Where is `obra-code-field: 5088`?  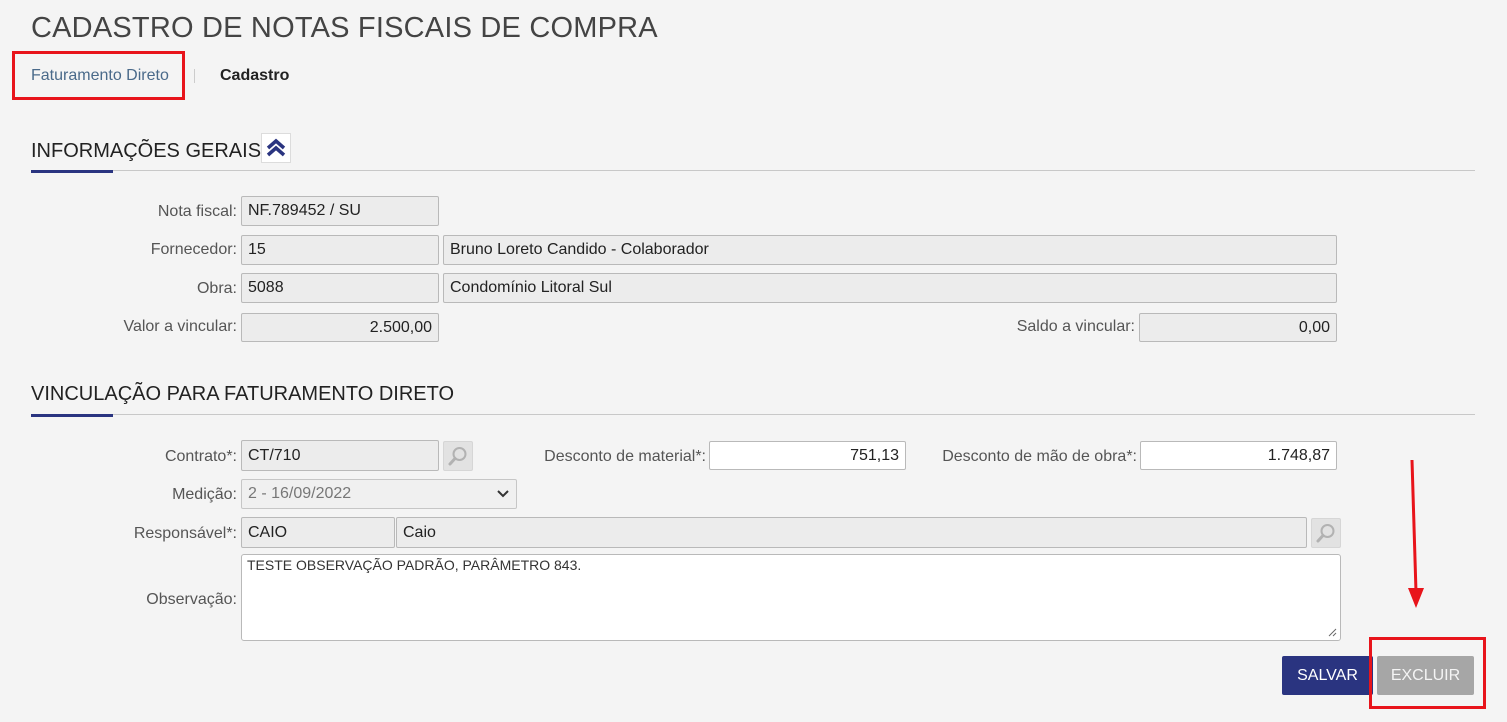 obra-code-field: 5088 is located at coordinates (340, 288).